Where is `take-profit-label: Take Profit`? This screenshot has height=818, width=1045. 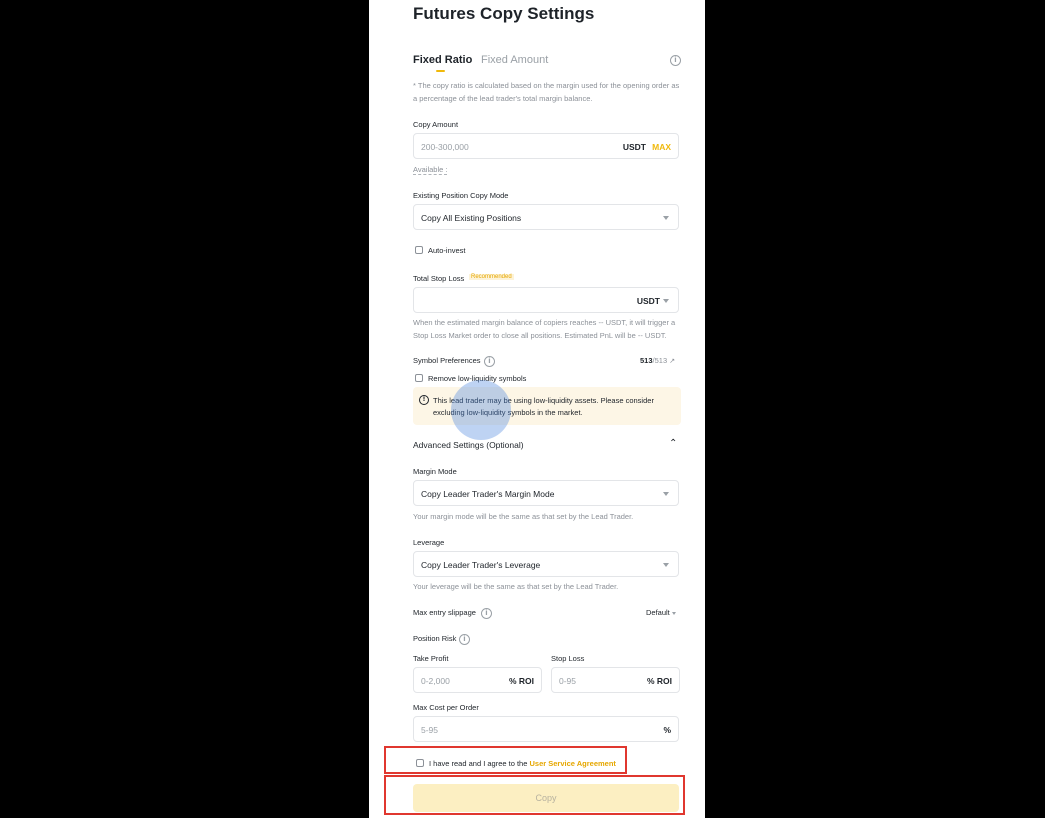 take-profit-label: Take Profit is located at coordinates (431, 658).